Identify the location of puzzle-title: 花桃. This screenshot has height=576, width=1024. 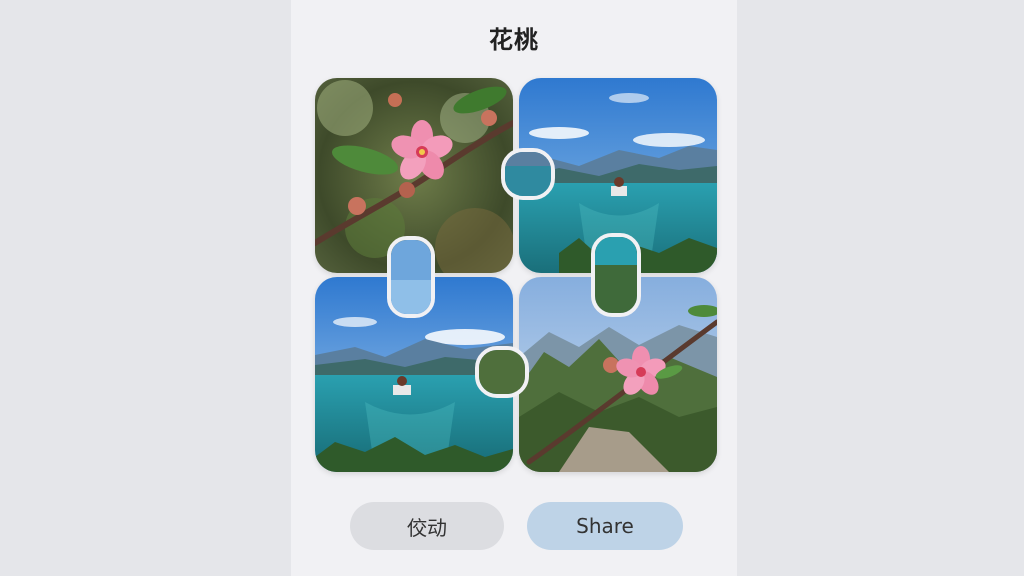
(514, 40).